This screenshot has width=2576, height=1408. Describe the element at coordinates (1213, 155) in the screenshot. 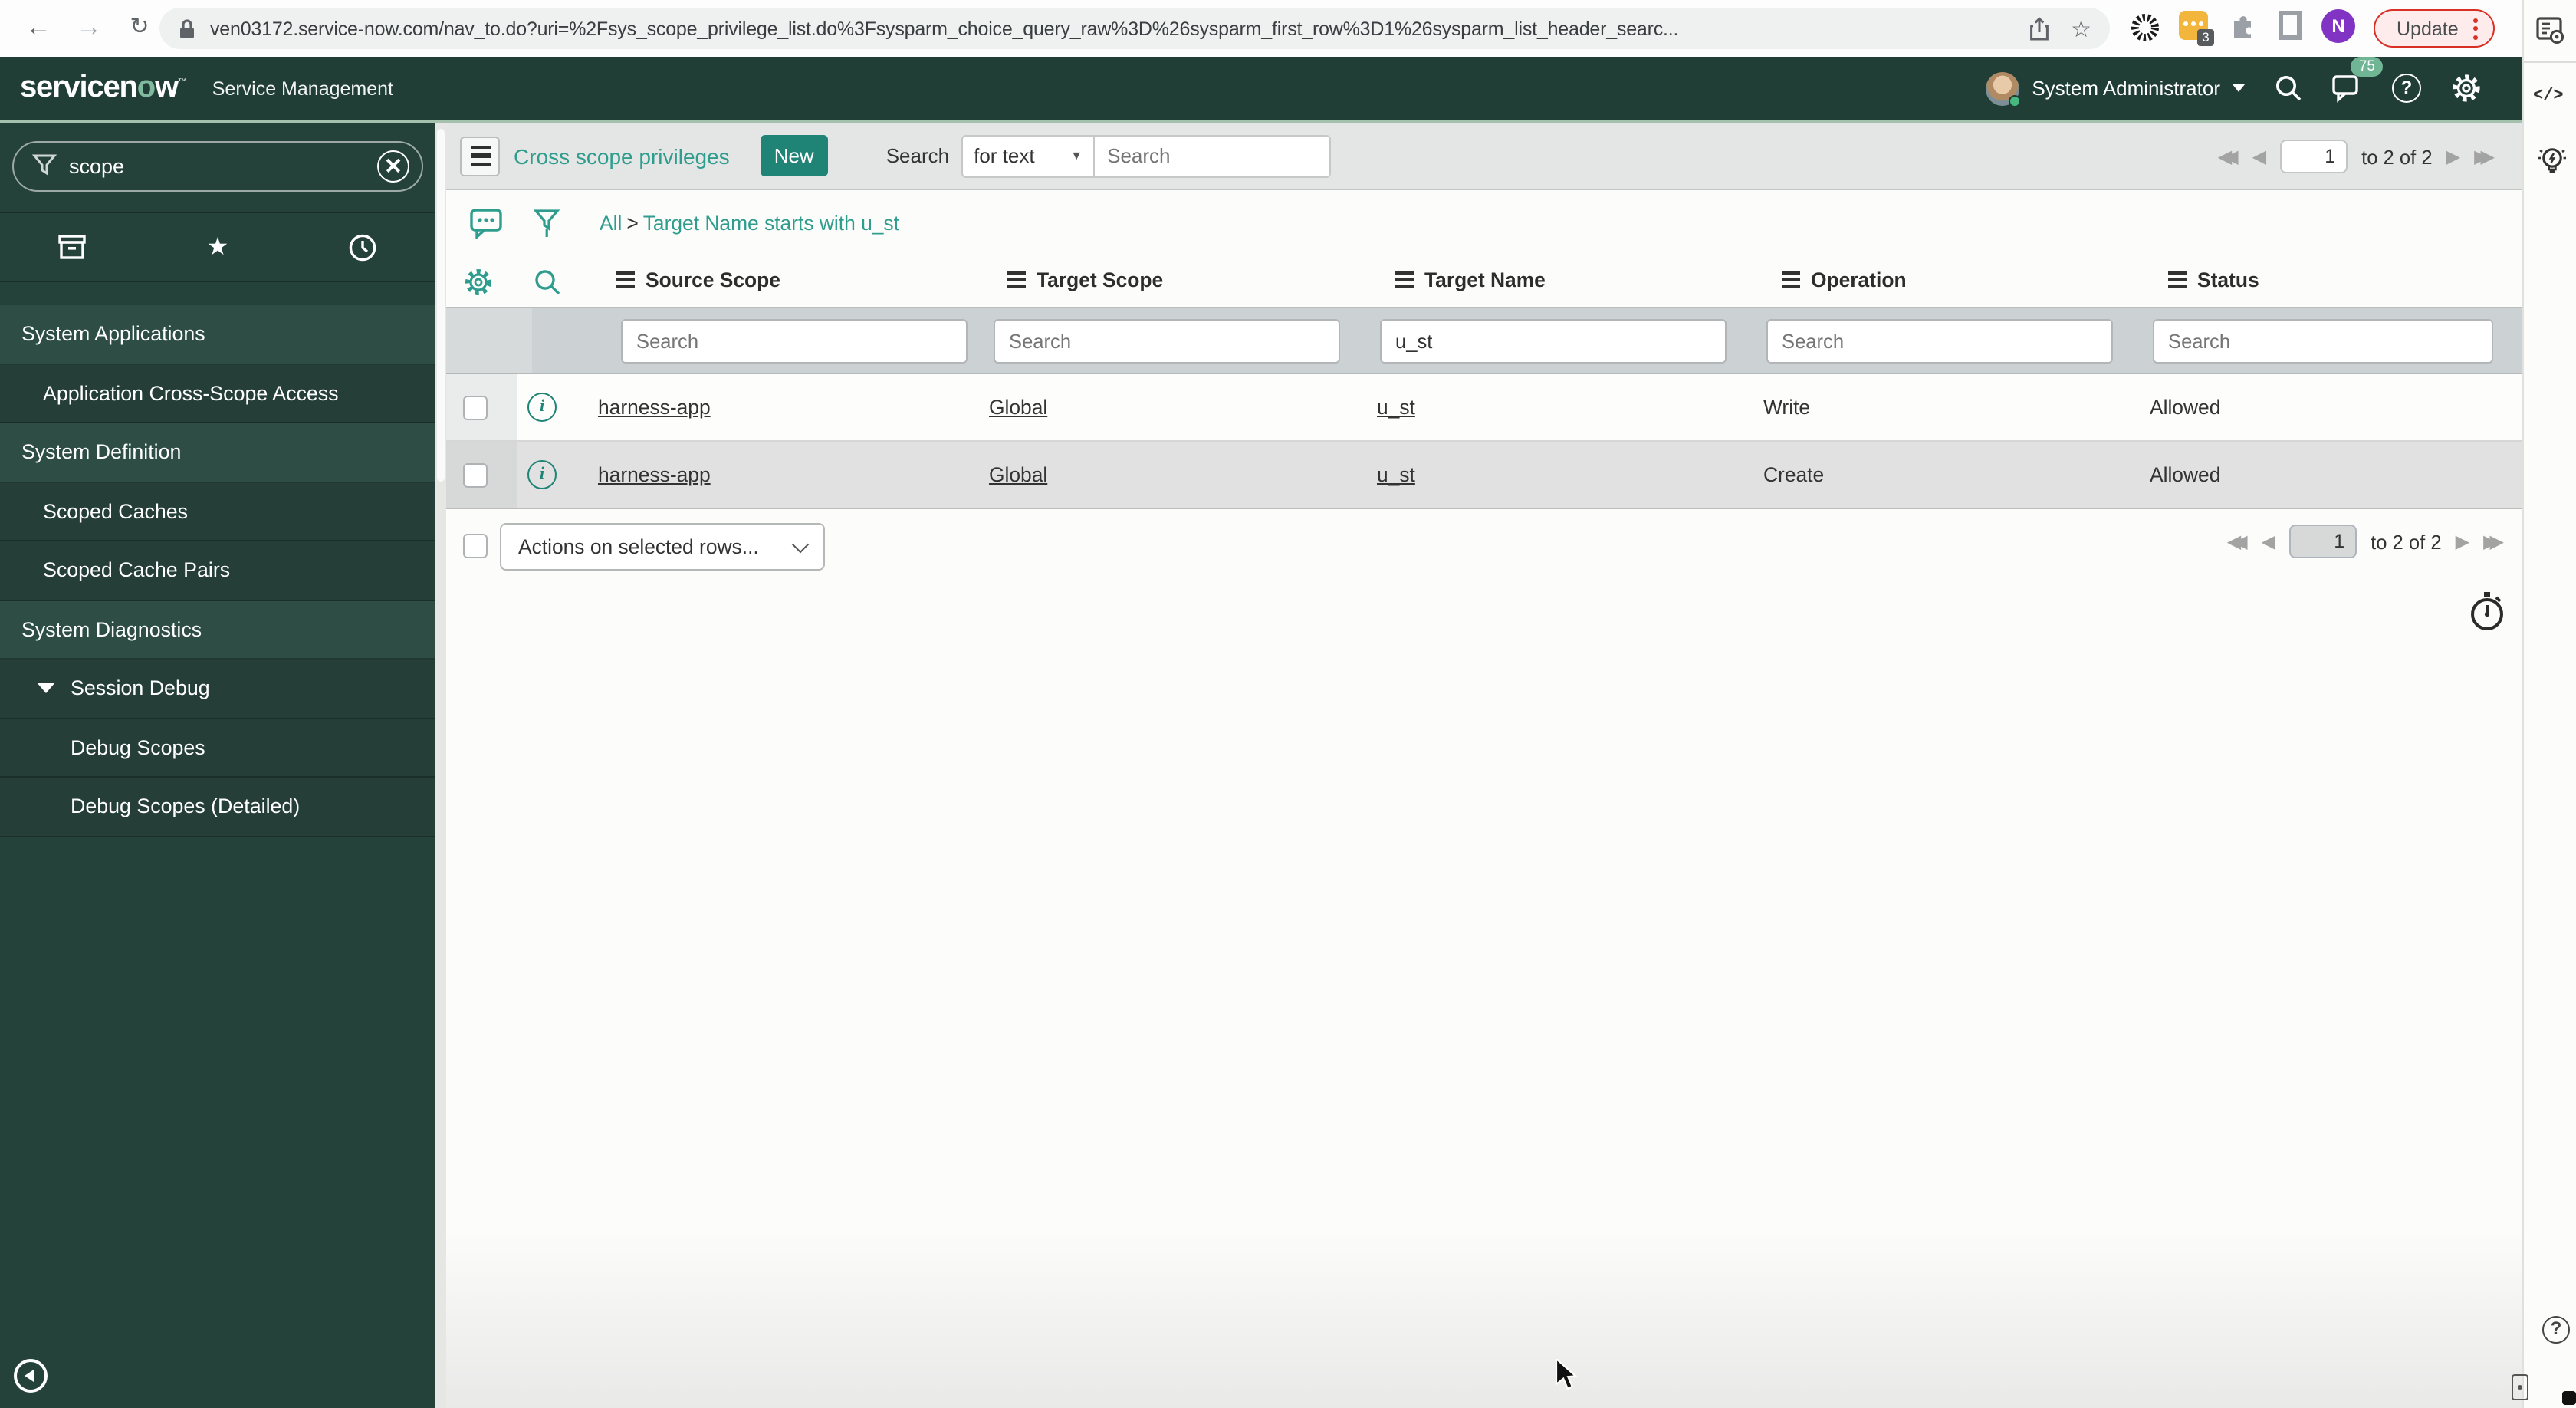

I see `list-search-input` at that location.